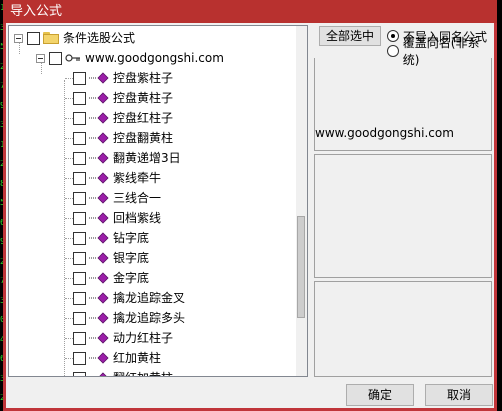  What do you see at coordinates (137, 198) in the screenshot?
I see `item-label: 三线合一` at bounding box center [137, 198].